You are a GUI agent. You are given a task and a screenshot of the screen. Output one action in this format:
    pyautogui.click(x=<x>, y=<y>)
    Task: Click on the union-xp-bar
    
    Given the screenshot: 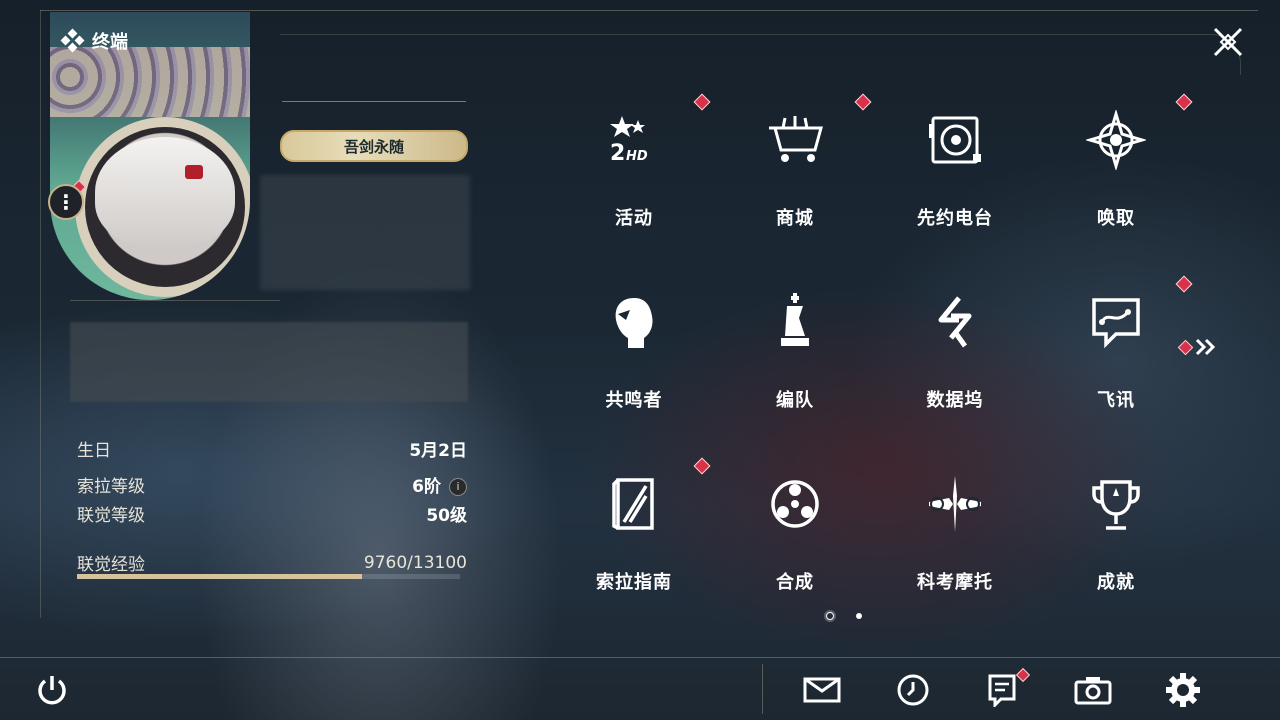 What is the action you would take?
    pyautogui.click(x=268, y=576)
    